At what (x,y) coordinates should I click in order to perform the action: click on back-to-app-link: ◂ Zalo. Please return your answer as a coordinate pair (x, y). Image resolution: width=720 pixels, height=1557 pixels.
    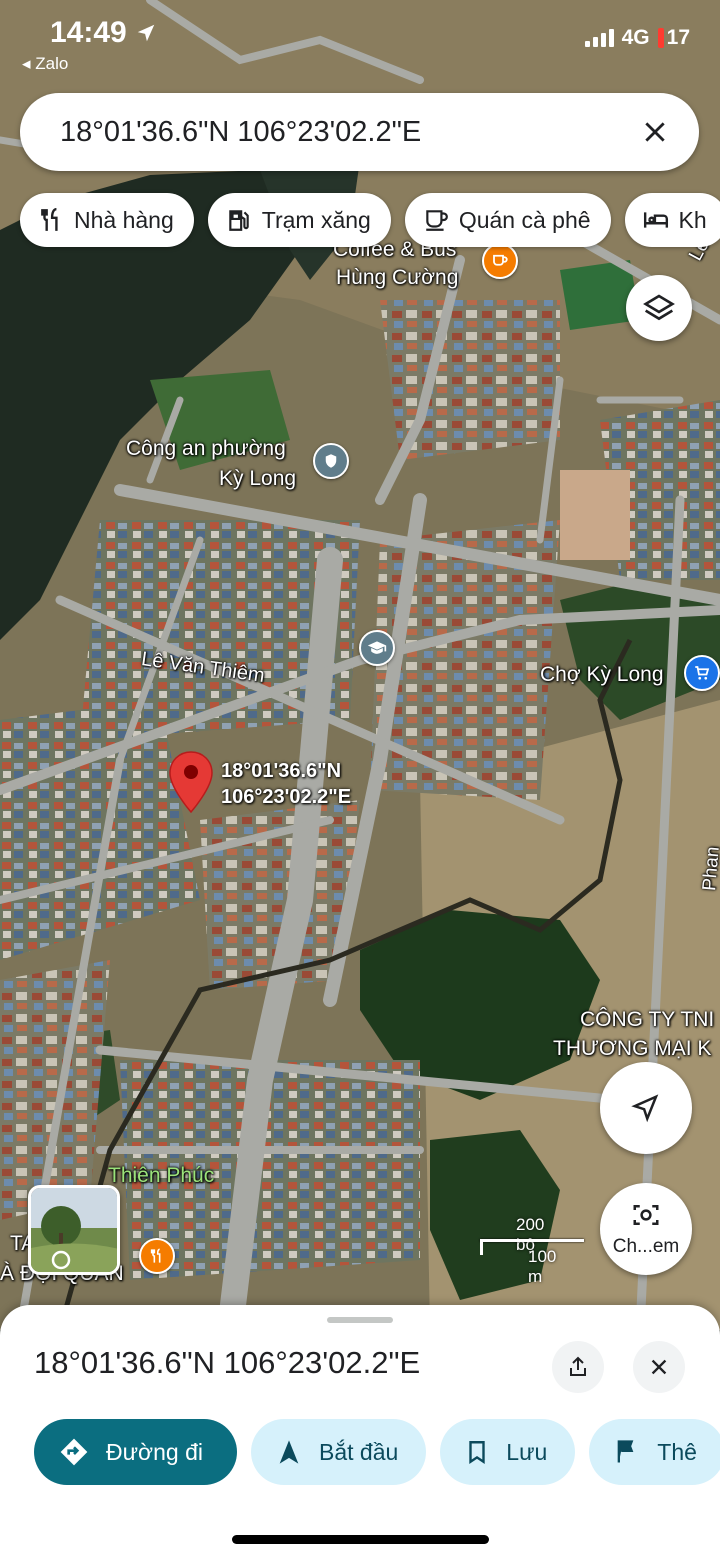
    Looking at the image, I should click on (45, 64).